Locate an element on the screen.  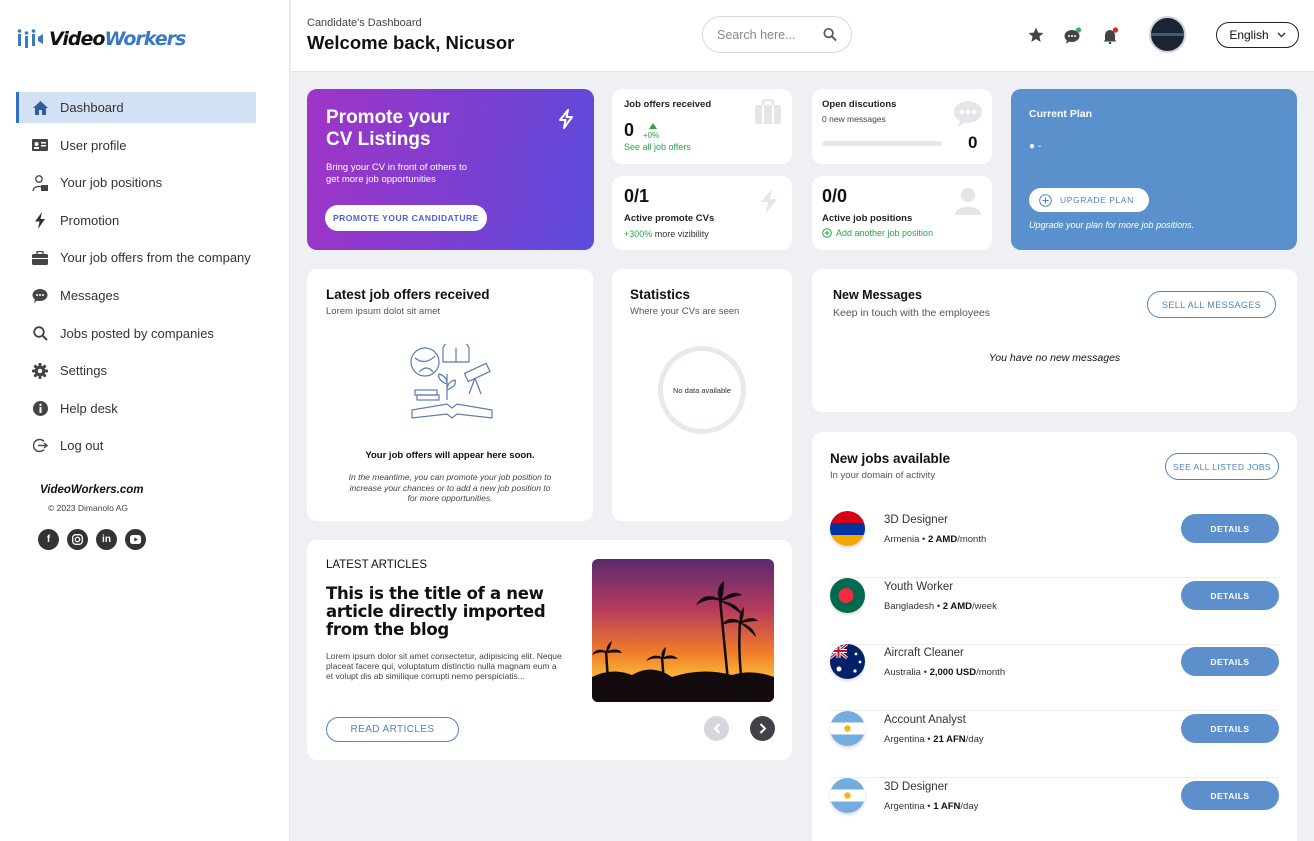
sidebar-item-help-desk: Help desk is located at coordinates (136, 408).